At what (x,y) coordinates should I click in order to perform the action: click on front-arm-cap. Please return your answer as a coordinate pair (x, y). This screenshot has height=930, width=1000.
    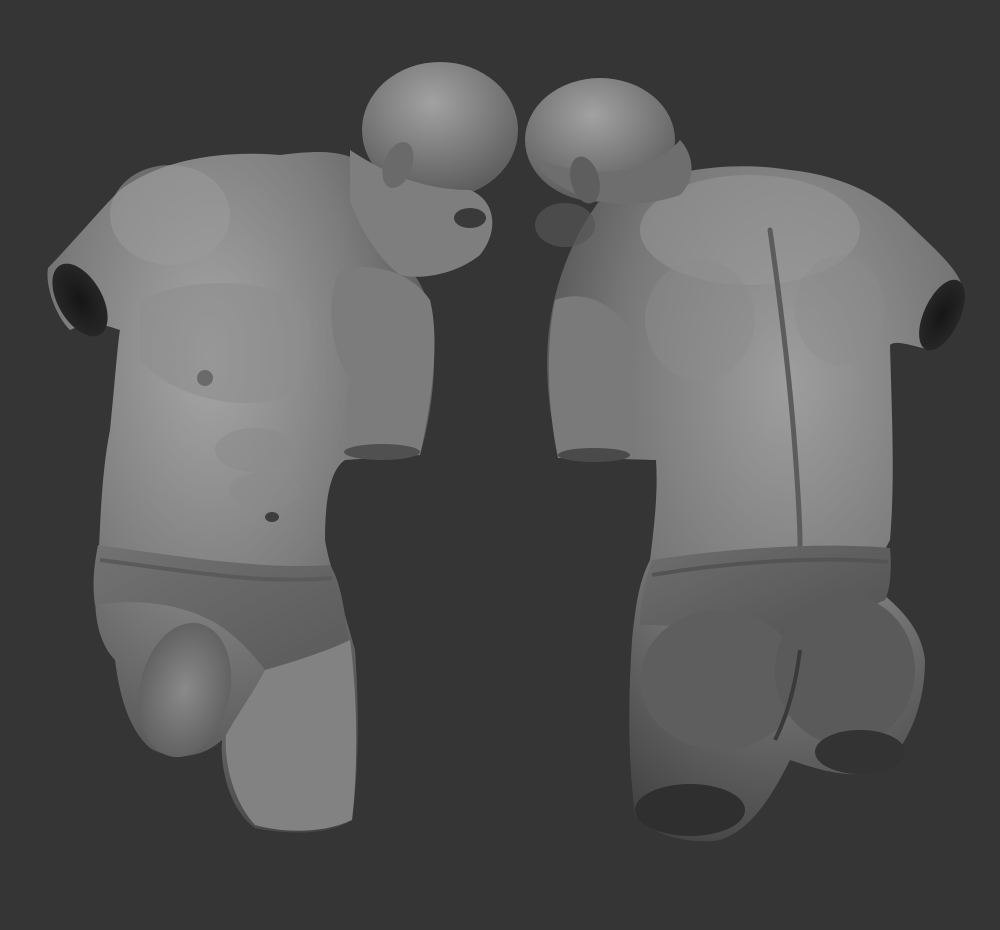
    Looking at the image, I should click on (382, 452).